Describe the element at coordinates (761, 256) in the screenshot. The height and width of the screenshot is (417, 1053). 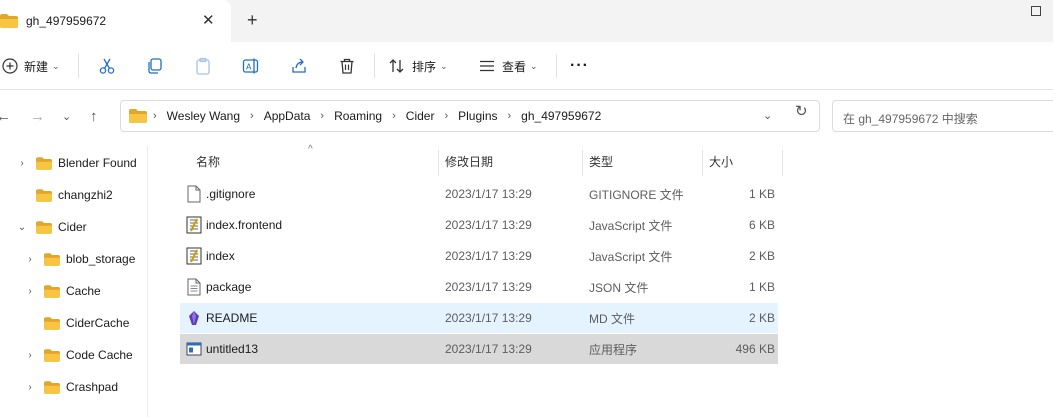
I see `file-size: 2 KB` at that location.